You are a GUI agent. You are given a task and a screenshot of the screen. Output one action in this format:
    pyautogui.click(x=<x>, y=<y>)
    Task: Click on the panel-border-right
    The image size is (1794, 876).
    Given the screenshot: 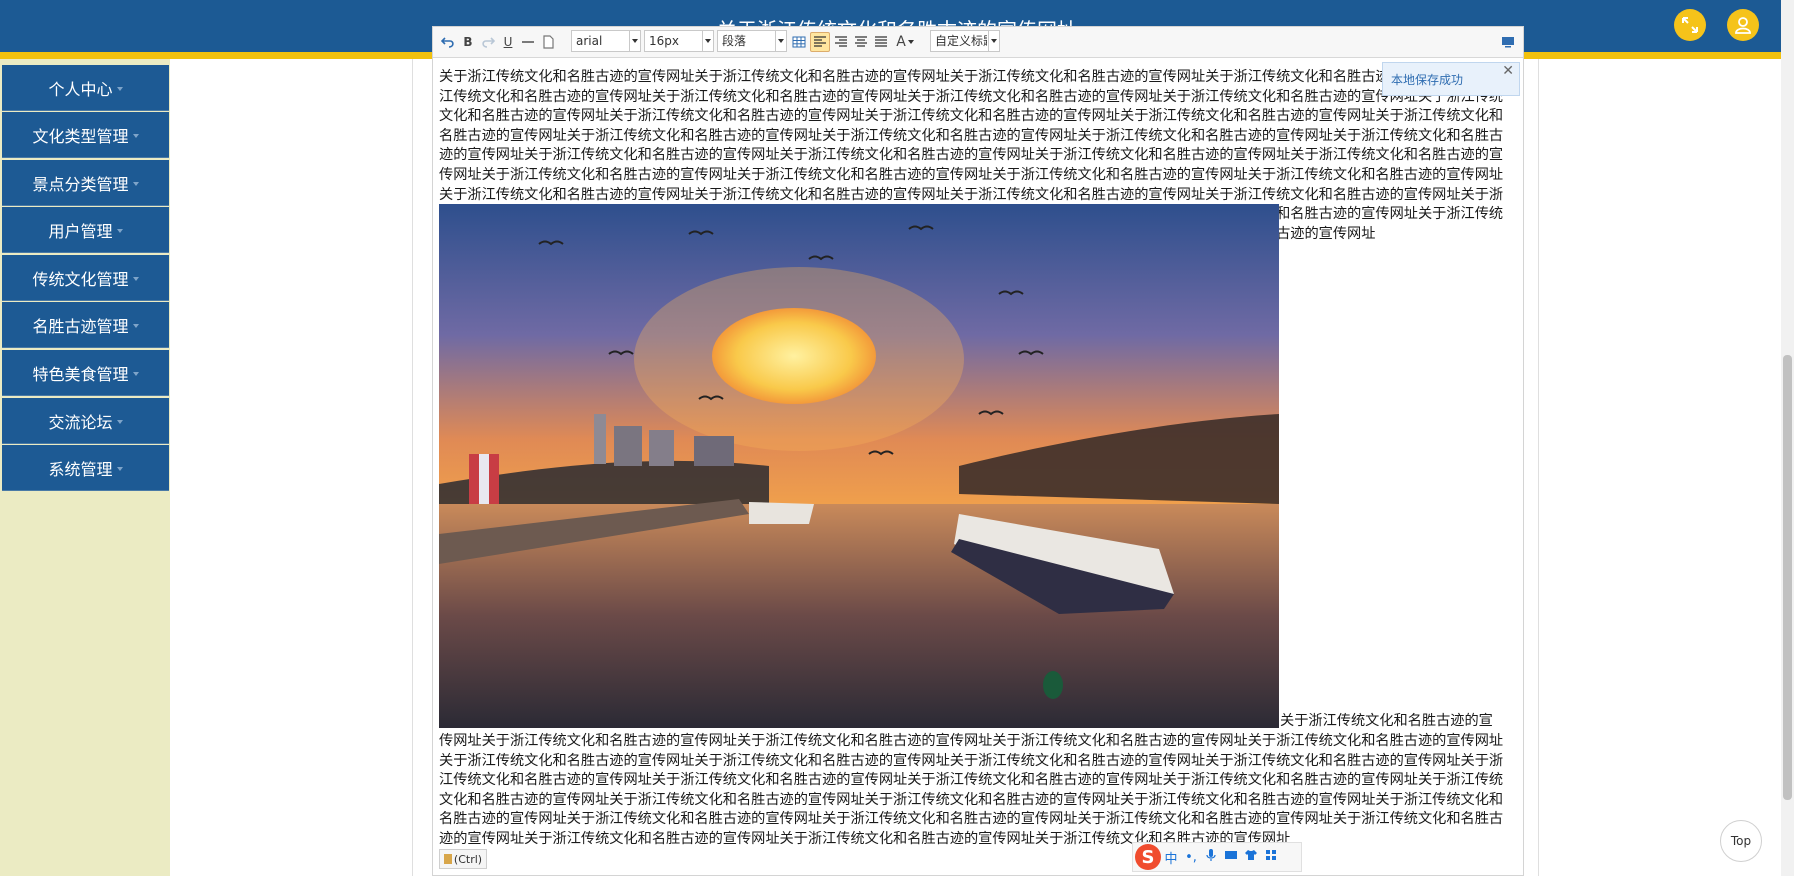 What is the action you would take?
    pyautogui.click(x=1538, y=467)
    